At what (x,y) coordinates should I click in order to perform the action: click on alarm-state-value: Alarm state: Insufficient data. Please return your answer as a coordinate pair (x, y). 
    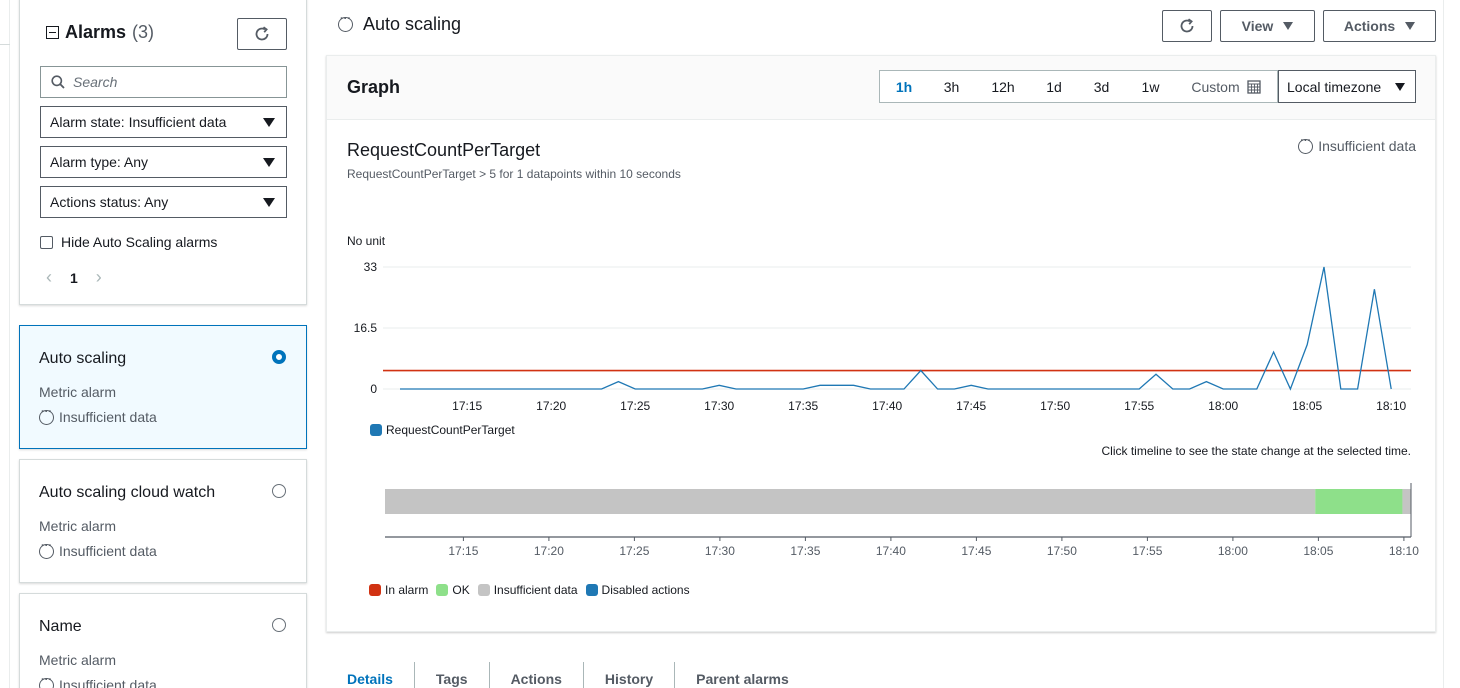
    Looking at the image, I should click on (138, 122).